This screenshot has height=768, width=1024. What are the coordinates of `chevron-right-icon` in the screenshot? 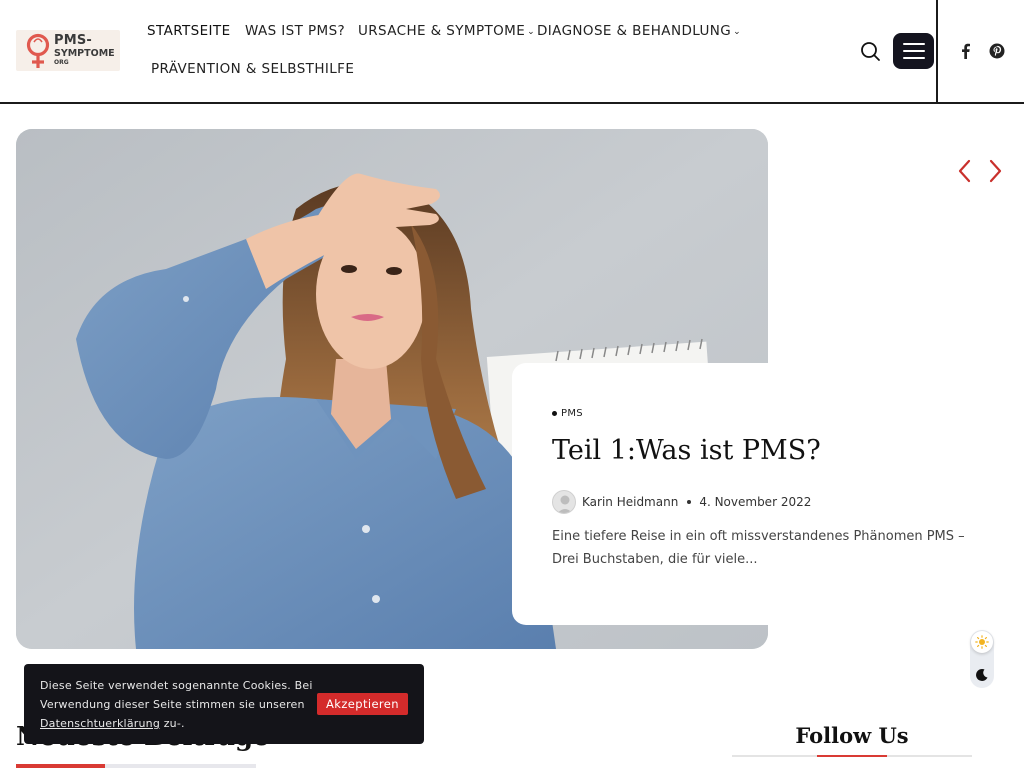 It's located at (995, 171).